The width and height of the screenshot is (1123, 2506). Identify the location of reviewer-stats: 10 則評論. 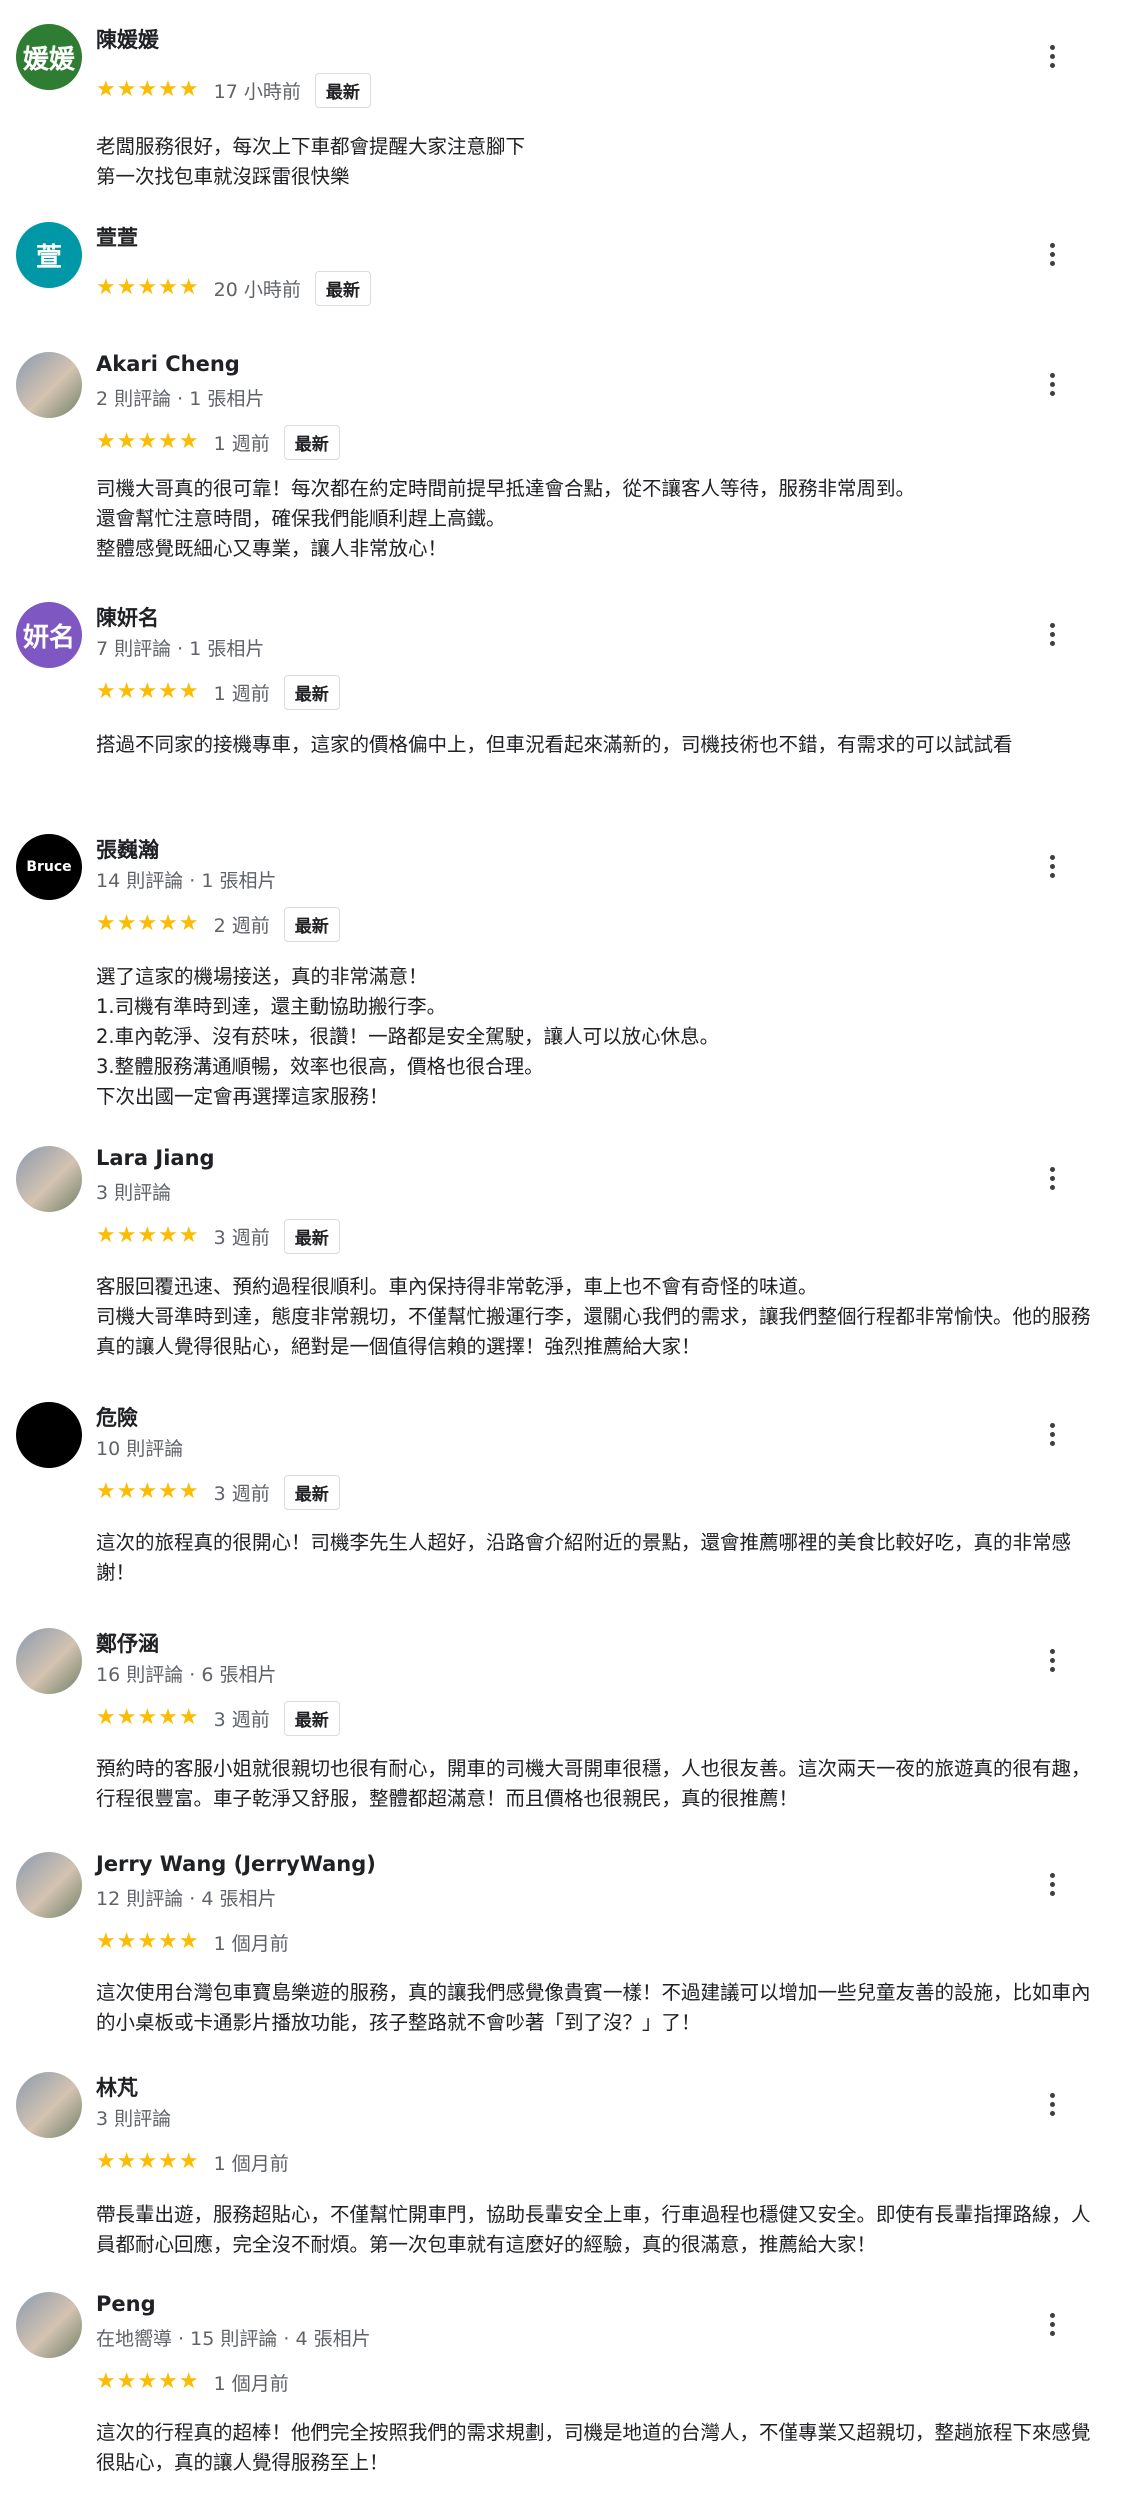
(140, 1449).